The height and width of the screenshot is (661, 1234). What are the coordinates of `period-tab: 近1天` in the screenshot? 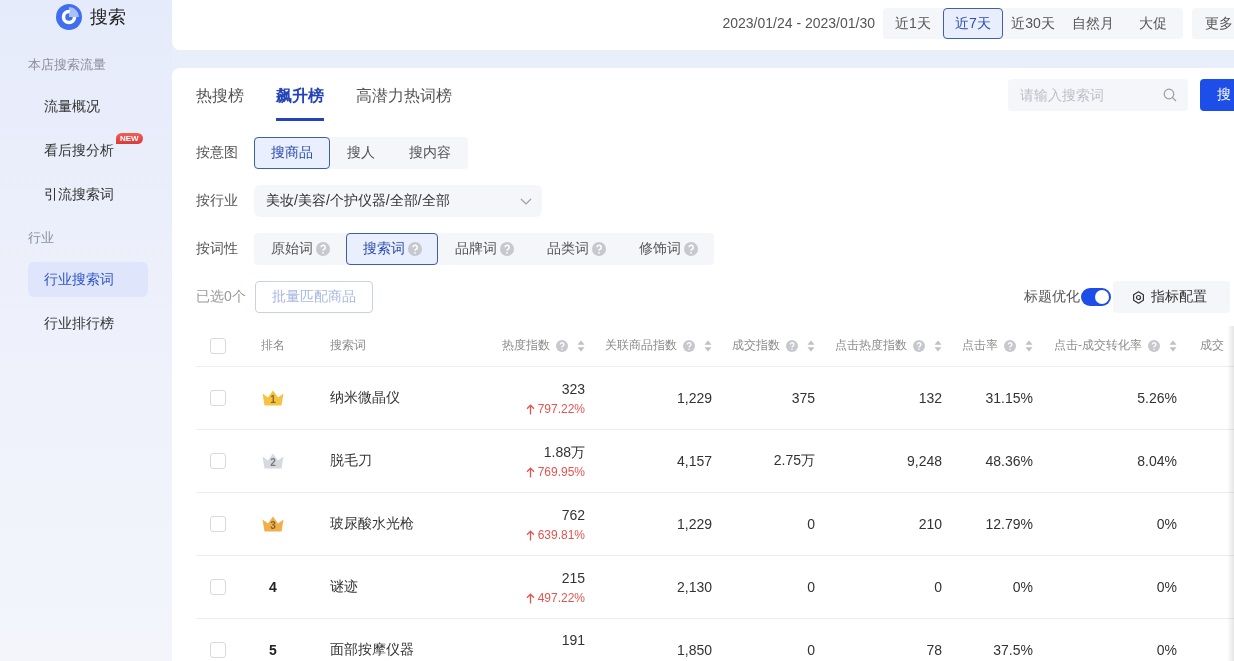 It's located at (913, 23).